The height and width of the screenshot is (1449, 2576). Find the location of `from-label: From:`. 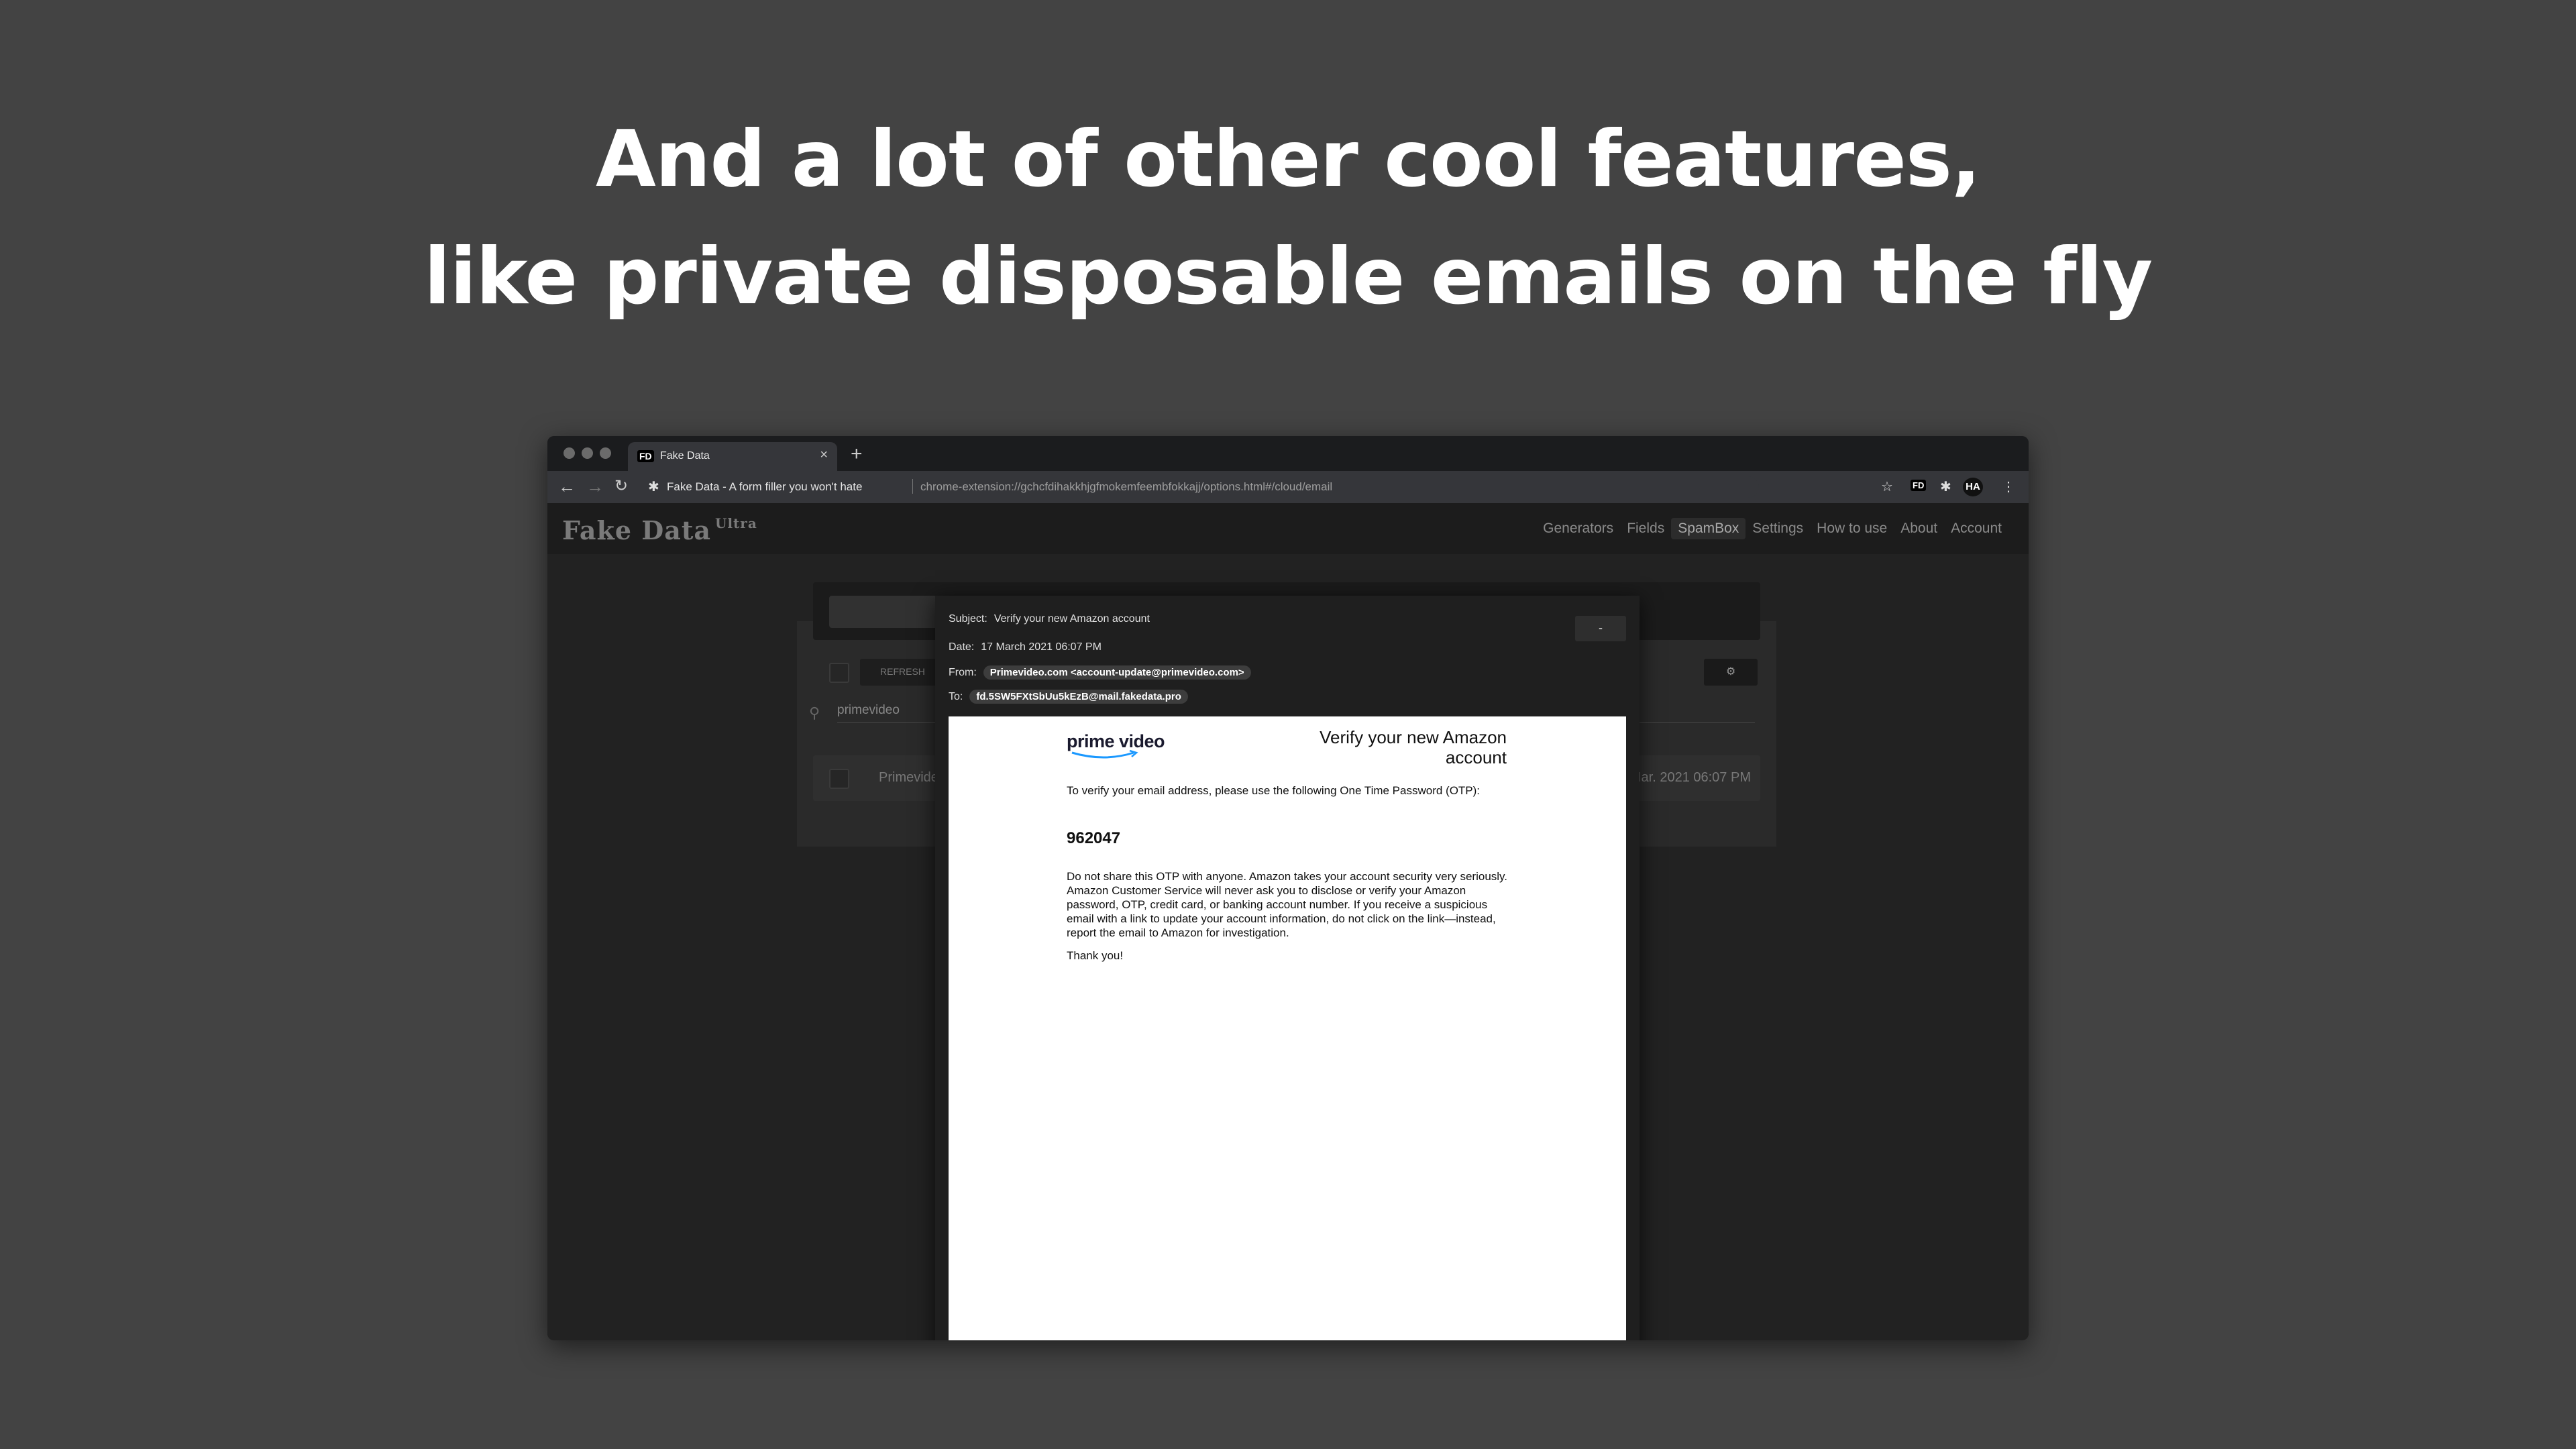

from-label: From: is located at coordinates (963, 672).